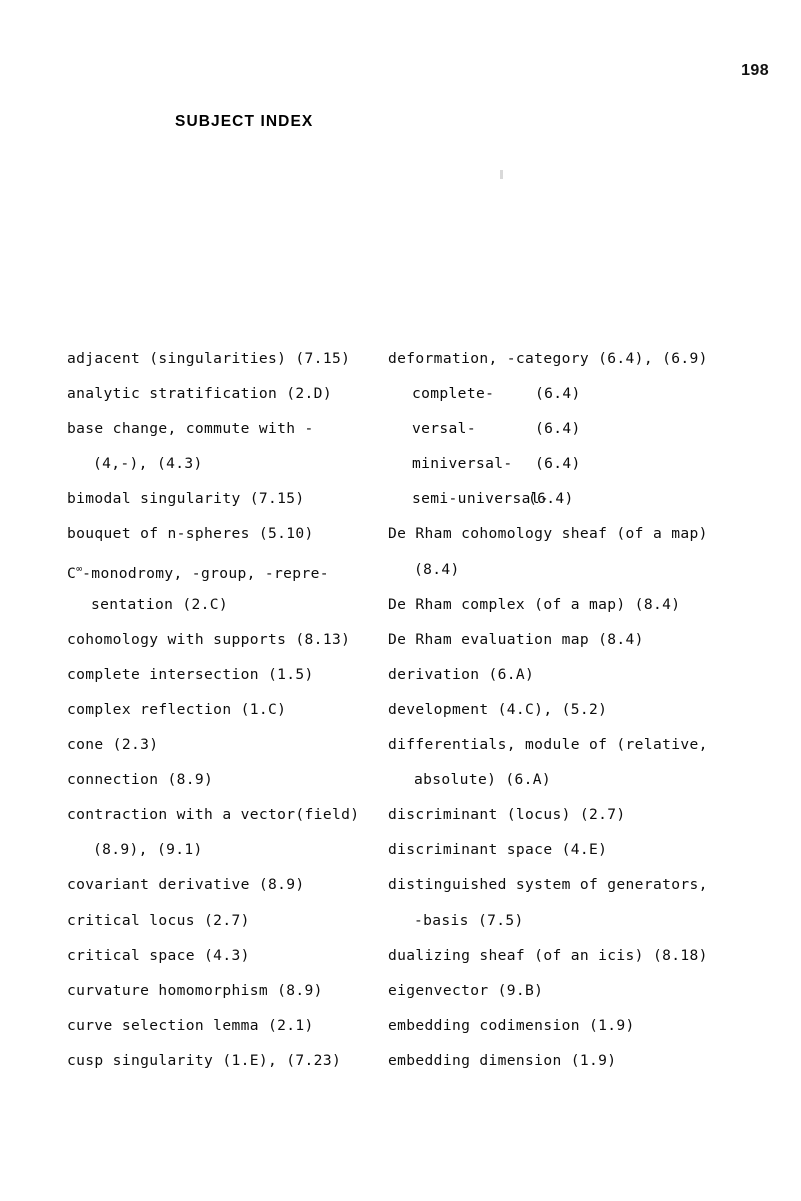 The width and height of the screenshot is (801, 1201). Describe the element at coordinates (502, 1060) in the screenshot. I see `index-entry: embedding dimension (1.9)` at that location.